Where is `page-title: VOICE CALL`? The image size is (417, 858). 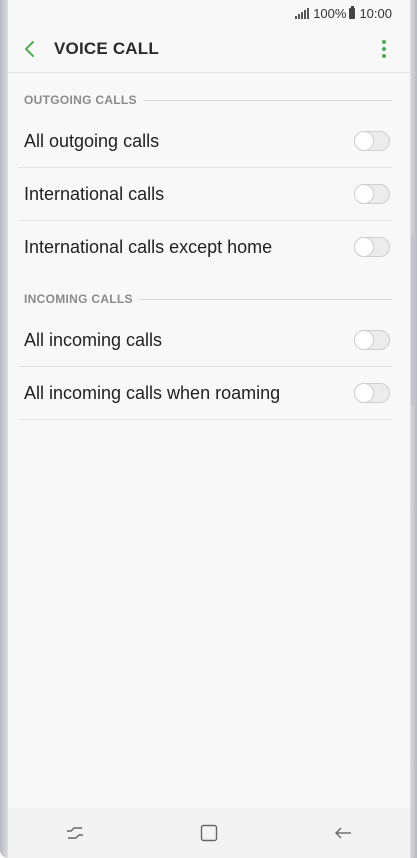 page-title: VOICE CALL is located at coordinates (106, 48).